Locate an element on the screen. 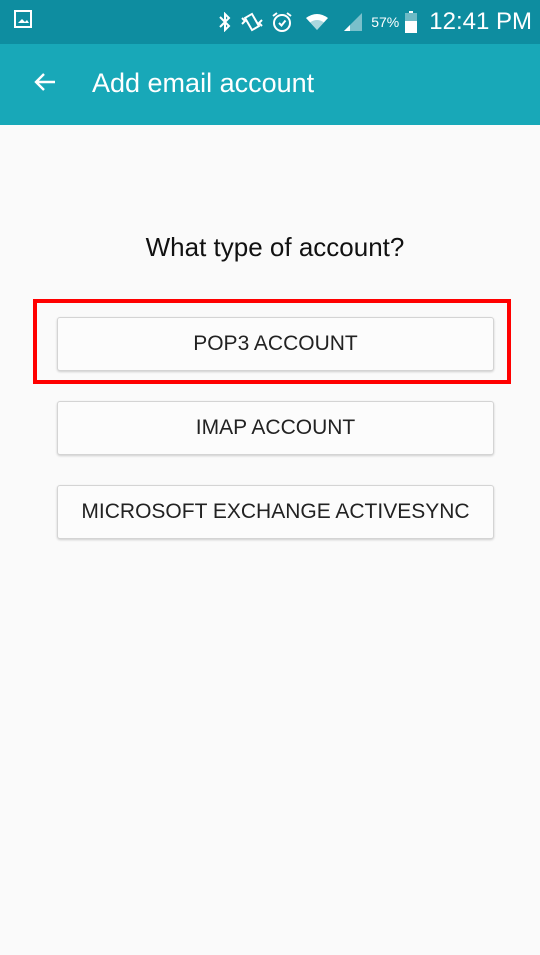  app-bar: Add email account is located at coordinates (270, 84).